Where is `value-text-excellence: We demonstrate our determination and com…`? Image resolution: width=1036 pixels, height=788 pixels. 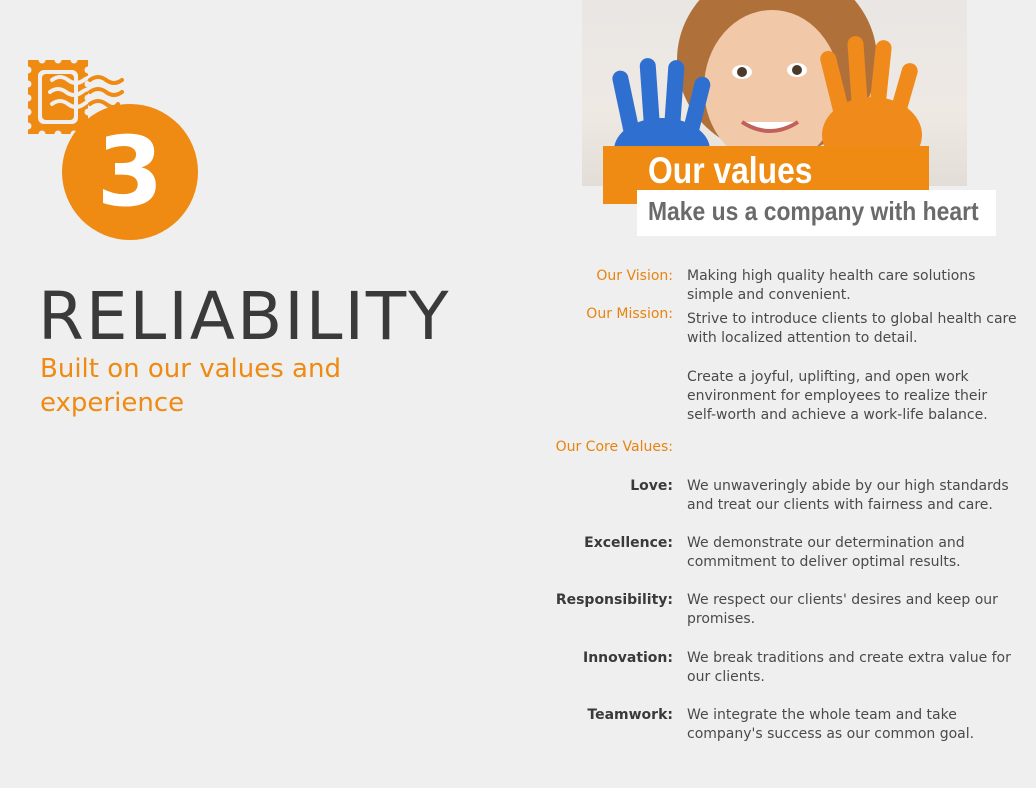 value-text-excellence: We demonstrate our determination and com… is located at coordinates (826, 552).